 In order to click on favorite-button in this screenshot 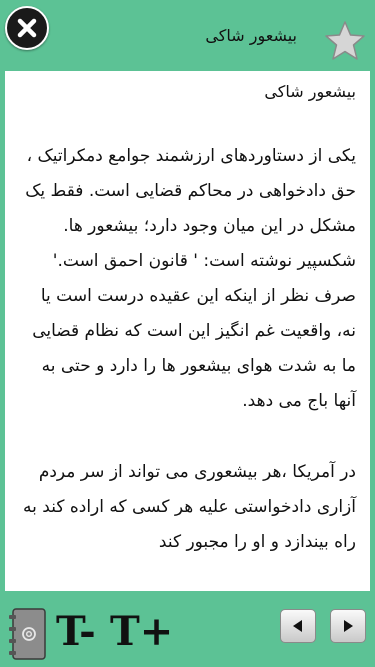, I will do `click(345, 41)`.